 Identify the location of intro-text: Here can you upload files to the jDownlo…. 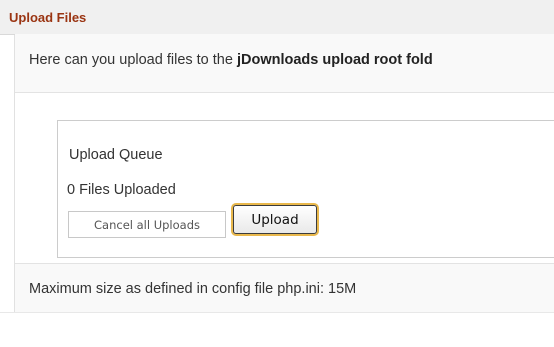
(231, 60).